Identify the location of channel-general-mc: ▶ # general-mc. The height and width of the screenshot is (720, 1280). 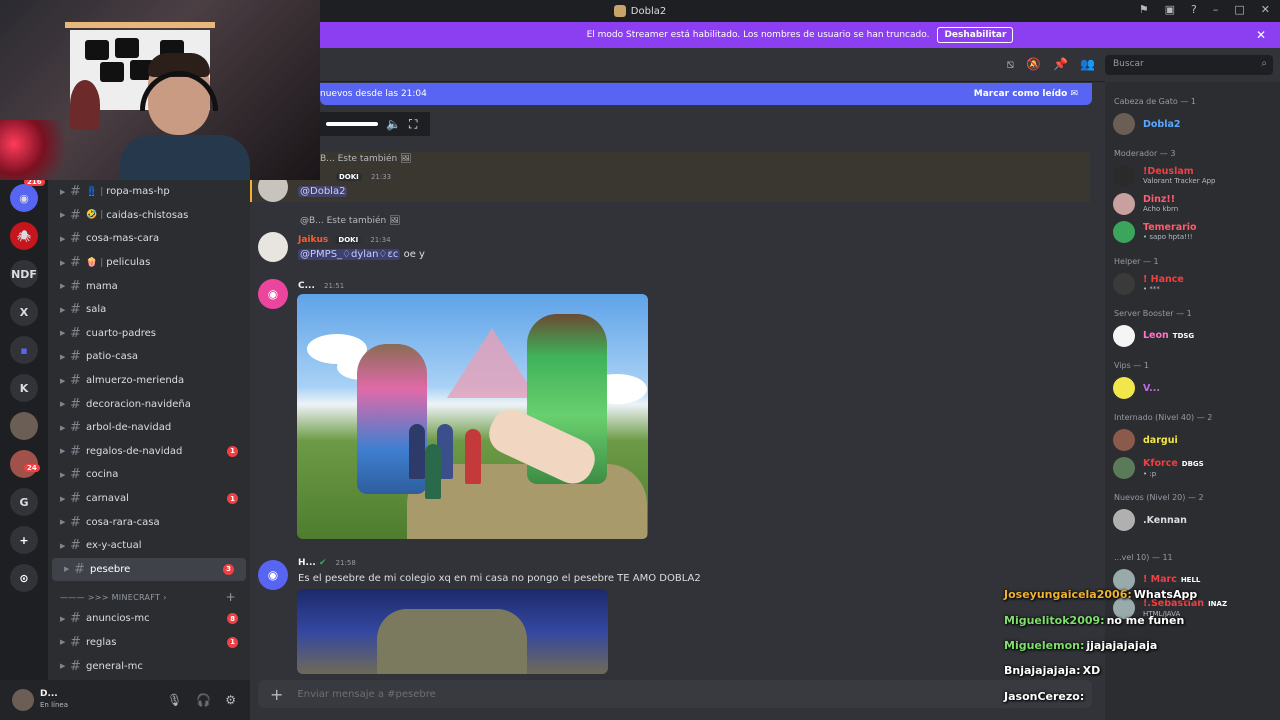
(149, 666).